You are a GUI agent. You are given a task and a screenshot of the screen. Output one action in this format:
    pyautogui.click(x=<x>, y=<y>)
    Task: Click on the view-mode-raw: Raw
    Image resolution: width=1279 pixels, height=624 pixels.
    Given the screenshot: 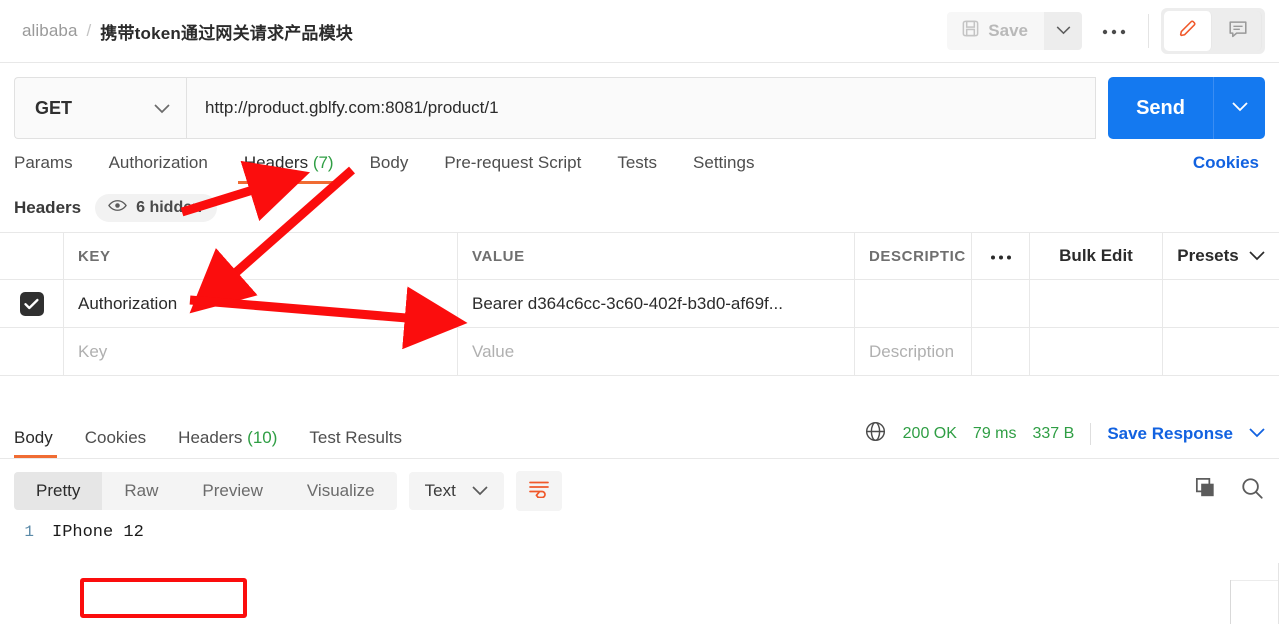 What is the action you would take?
    pyautogui.click(x=141, y=491)
    